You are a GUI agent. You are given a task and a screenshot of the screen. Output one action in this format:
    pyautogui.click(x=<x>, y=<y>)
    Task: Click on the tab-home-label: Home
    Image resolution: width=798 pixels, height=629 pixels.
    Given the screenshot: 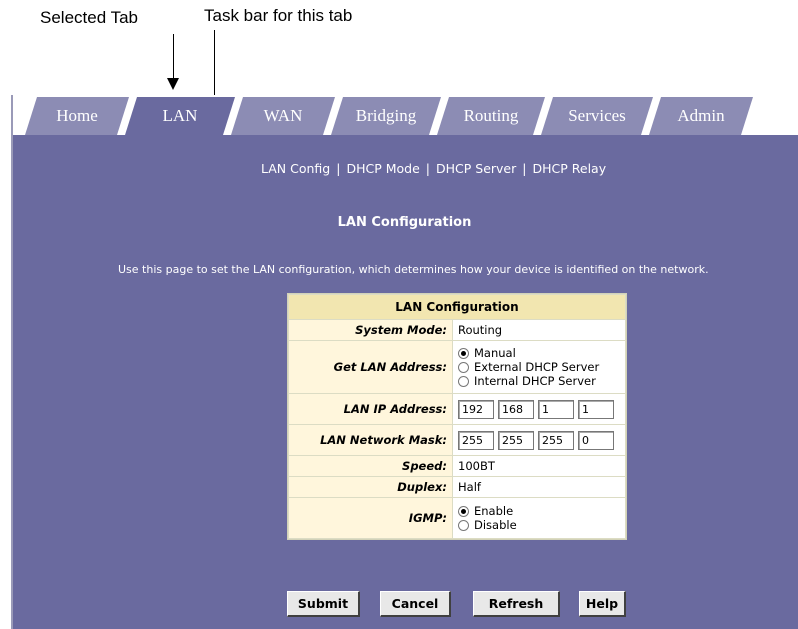 What is the action you would take?
    pyautogui.click(x=77, y=115)
    